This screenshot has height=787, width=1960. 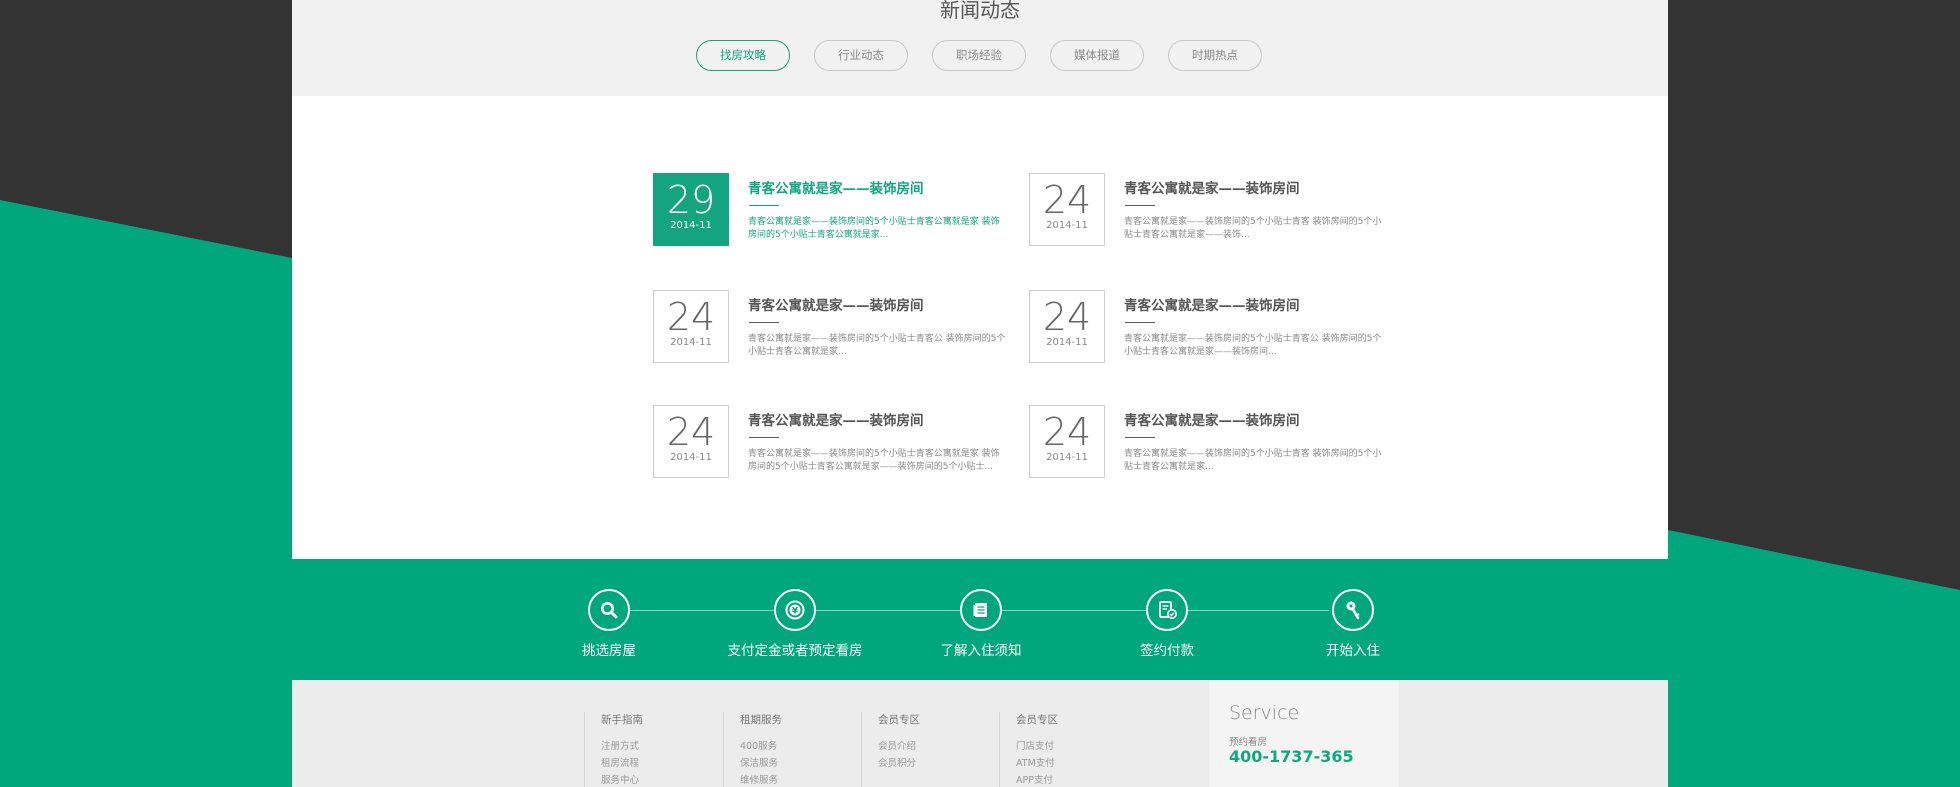 I want to click on footer-column-rental-services: 租期服务 400服务 保洁服务 维修服务, so click(x=752, y=749).